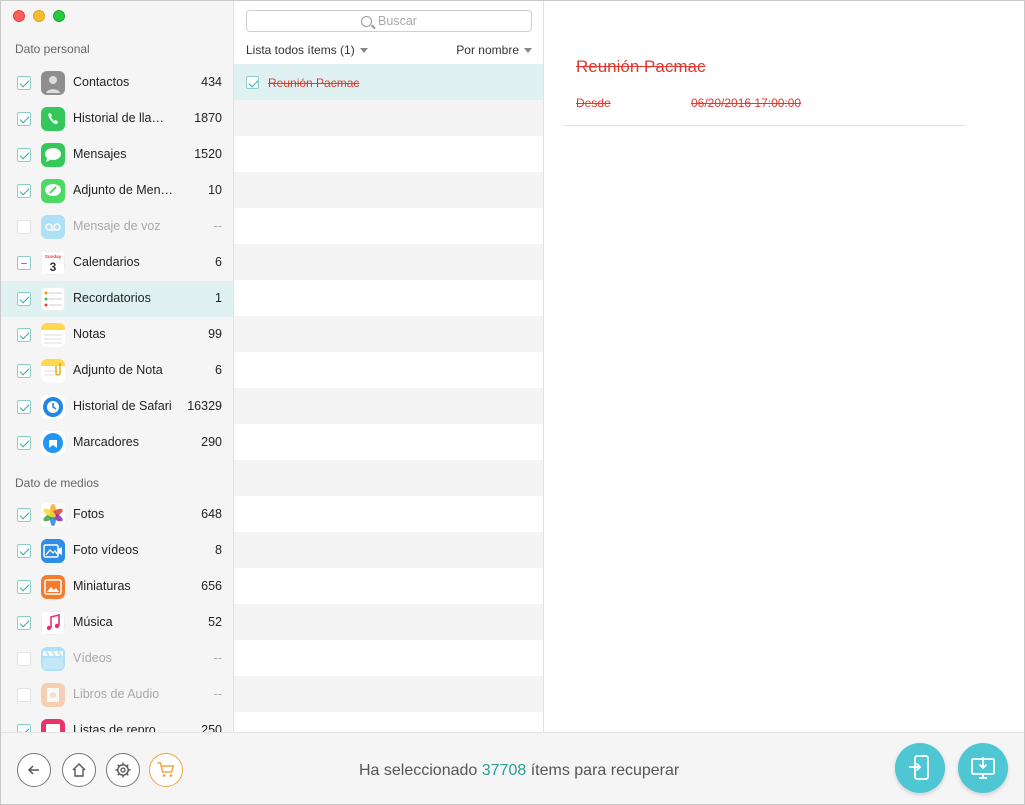 Image resolution: width=1025 pixels, height=805 pixels. Describe the element at coordinates (117, 623) in the screenshot. I see `sidebar-item: Música 52` at that location.